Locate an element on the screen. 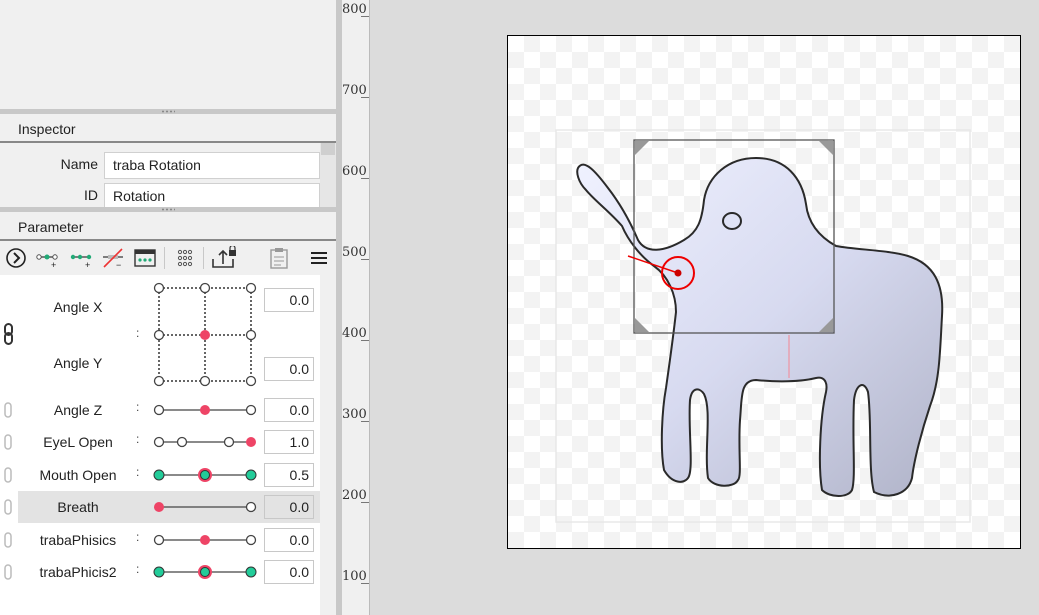 The image size is (1039, 615). bbox-handle-top-left is located at coordinates (642, 148).